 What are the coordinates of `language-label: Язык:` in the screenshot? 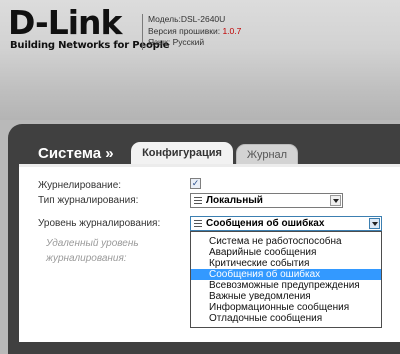 It's located at (159, 42).